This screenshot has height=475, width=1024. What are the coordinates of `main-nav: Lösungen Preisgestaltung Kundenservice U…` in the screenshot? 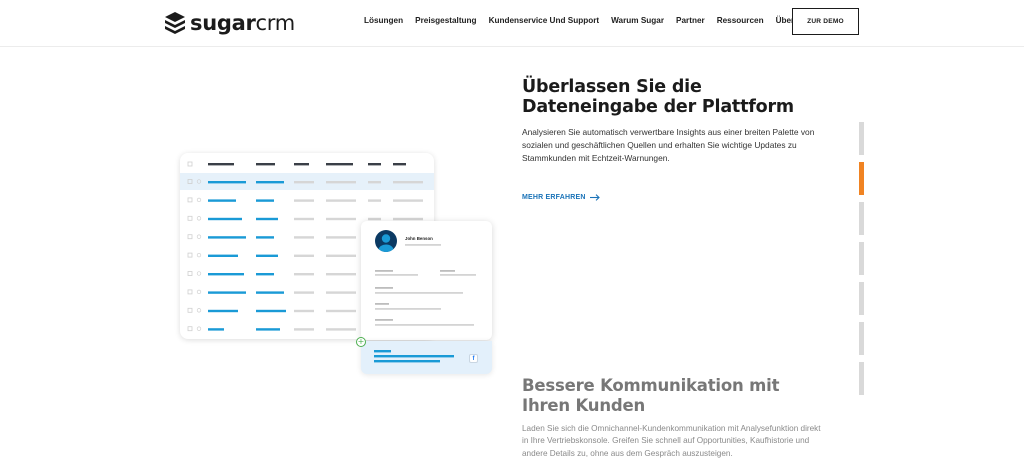 It's located at (579, 20).